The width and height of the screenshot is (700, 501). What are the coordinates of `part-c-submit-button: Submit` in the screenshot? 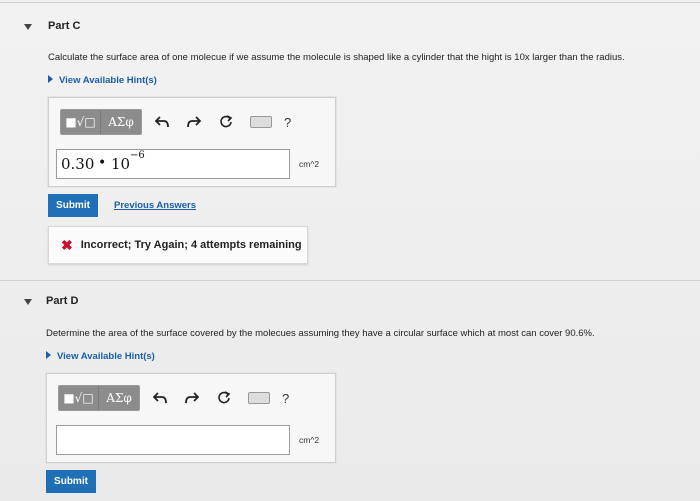 It's located at (73, 205).